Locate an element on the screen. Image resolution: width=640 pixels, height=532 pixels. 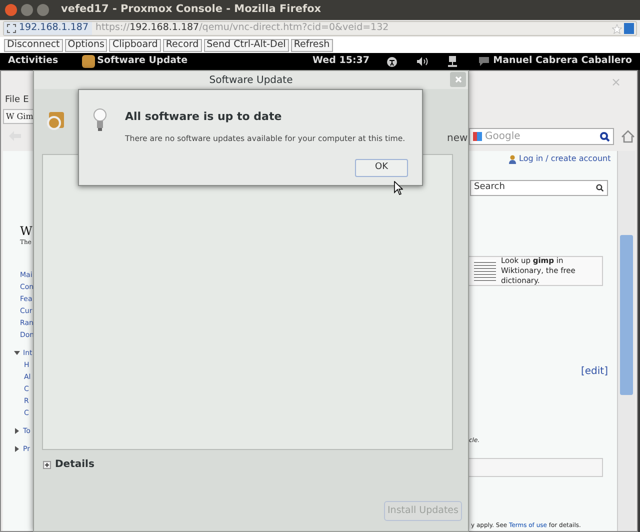
ok-button: OK is located at coordinates (381, 168).